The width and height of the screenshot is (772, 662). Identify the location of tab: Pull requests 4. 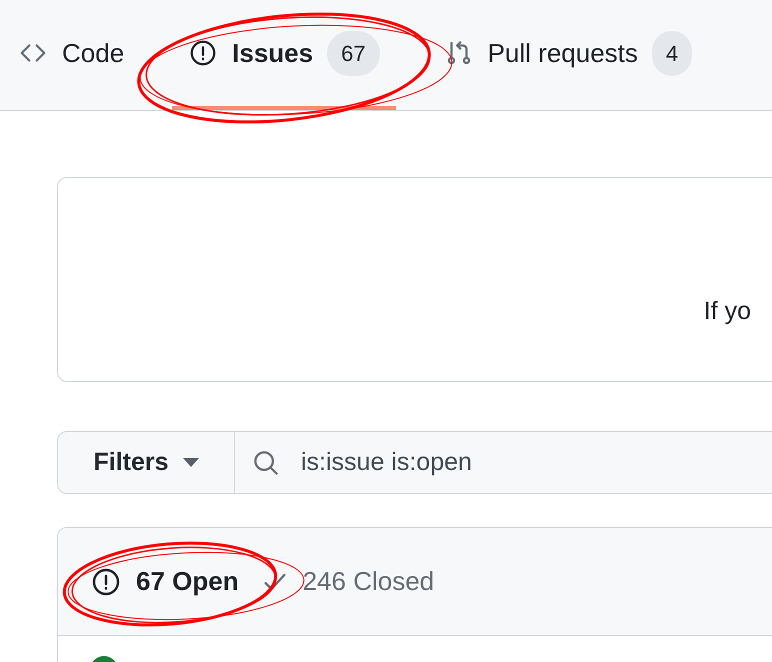
(568, 55).